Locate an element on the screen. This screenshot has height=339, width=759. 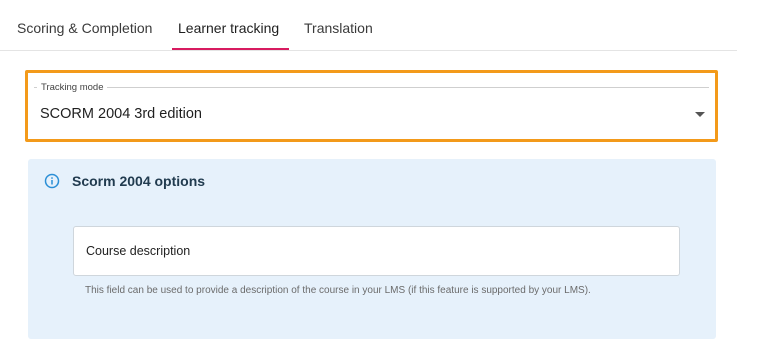
tracking-mode-label: Tracking mode is located at coordinates (72, 87).